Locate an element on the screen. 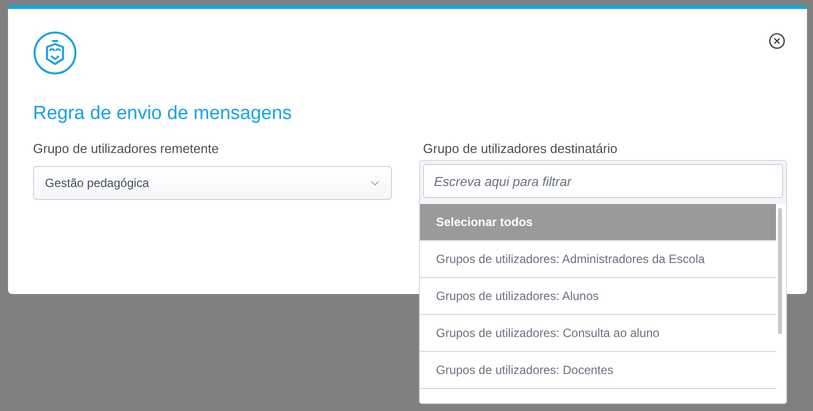 Image resolution: width=813 pixels, height=411 pixels. filter-field: Escreva aqui para filtrar is located at coordinates (603, 181).